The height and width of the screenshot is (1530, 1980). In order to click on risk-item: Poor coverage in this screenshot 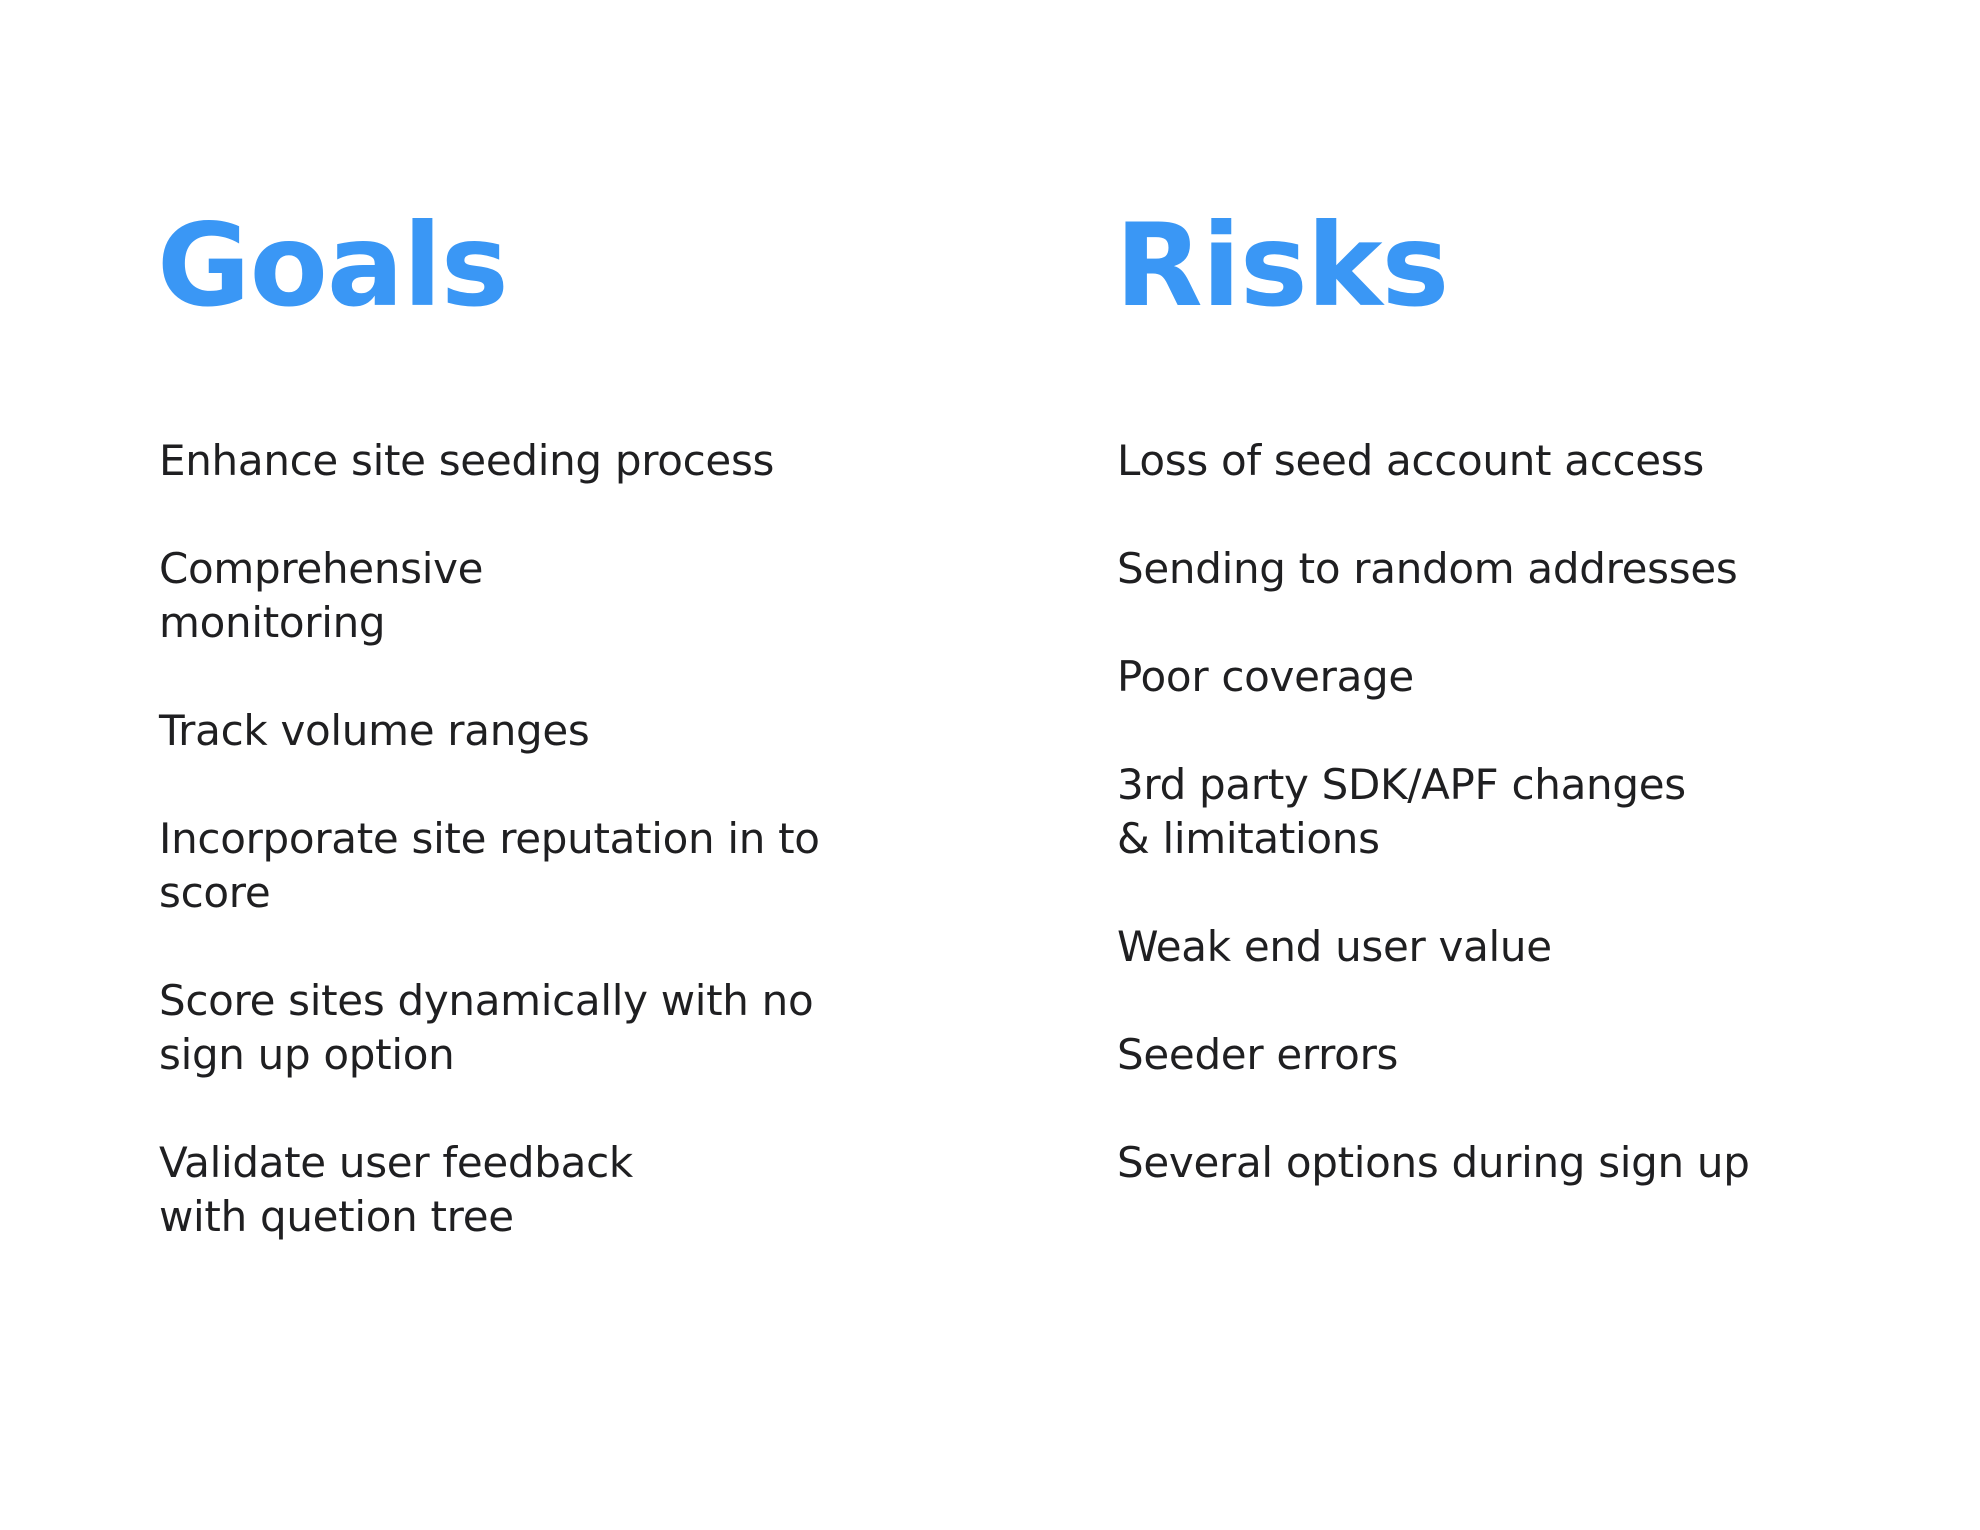, I will do `click(1433, 677)`.